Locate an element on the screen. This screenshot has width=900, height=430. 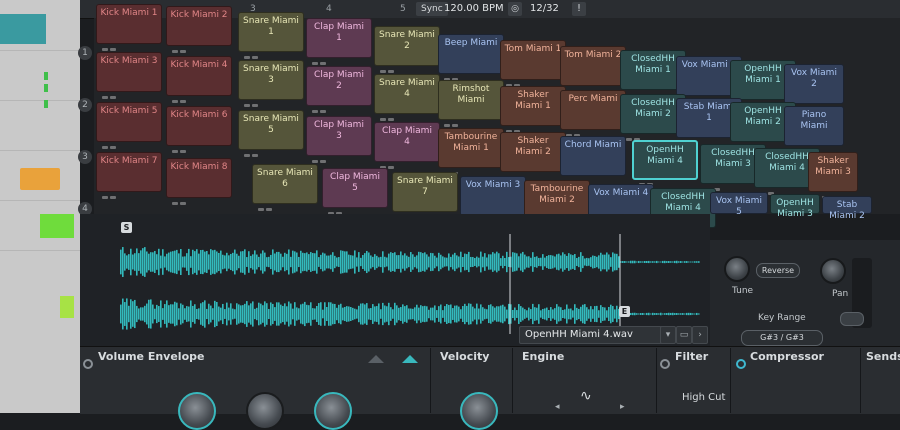
pad: Kick Miami 3 is located at coordinates (129, 75).